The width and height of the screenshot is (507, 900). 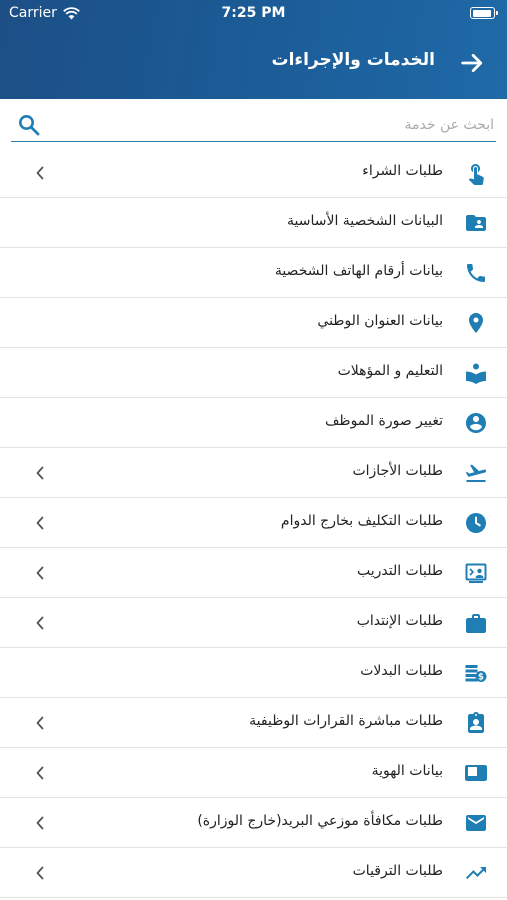 I want to click on list-item-label: طلبات التدريب, so click(x=399, y=571).